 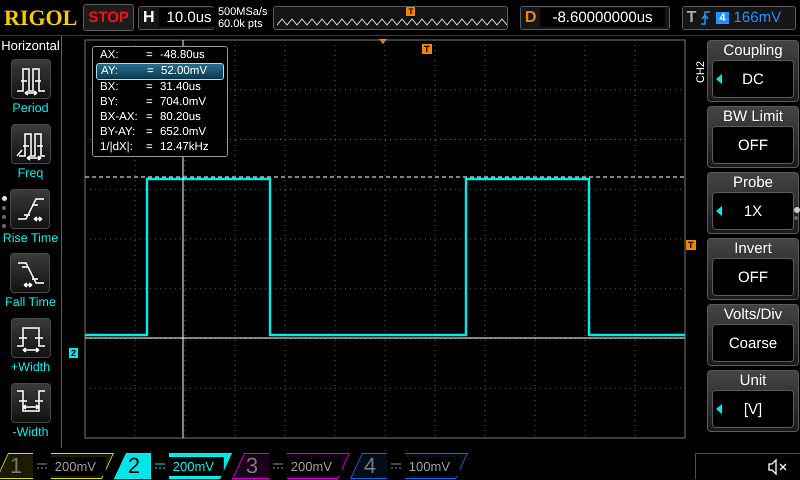 I want to click on cursor-readout-row: BX-AX: = 80.20us, so click(x=160, y=117).